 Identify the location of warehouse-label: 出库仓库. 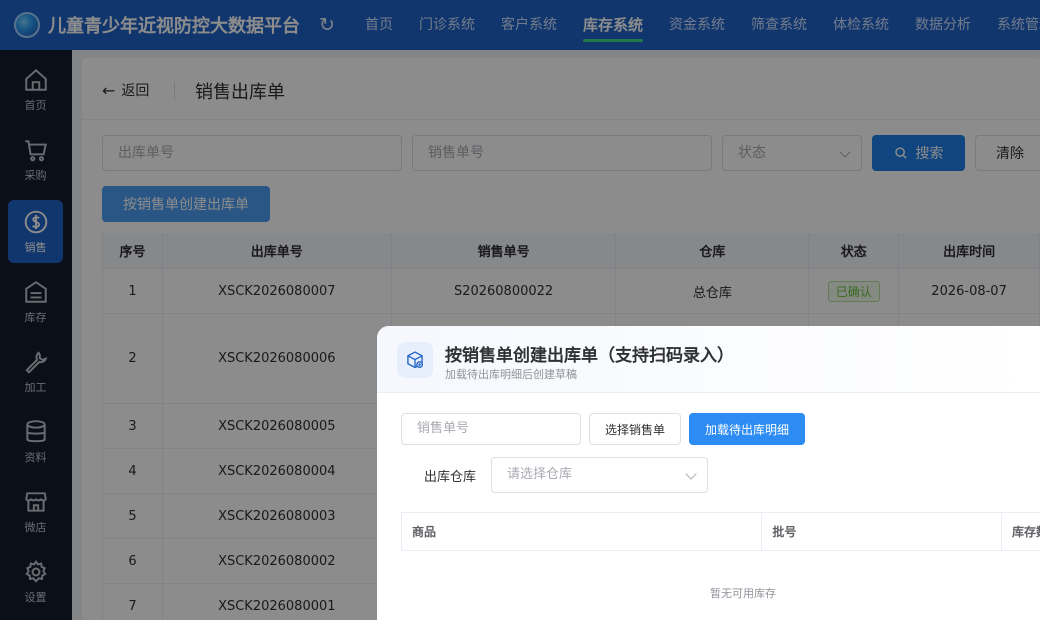
(450, 477).